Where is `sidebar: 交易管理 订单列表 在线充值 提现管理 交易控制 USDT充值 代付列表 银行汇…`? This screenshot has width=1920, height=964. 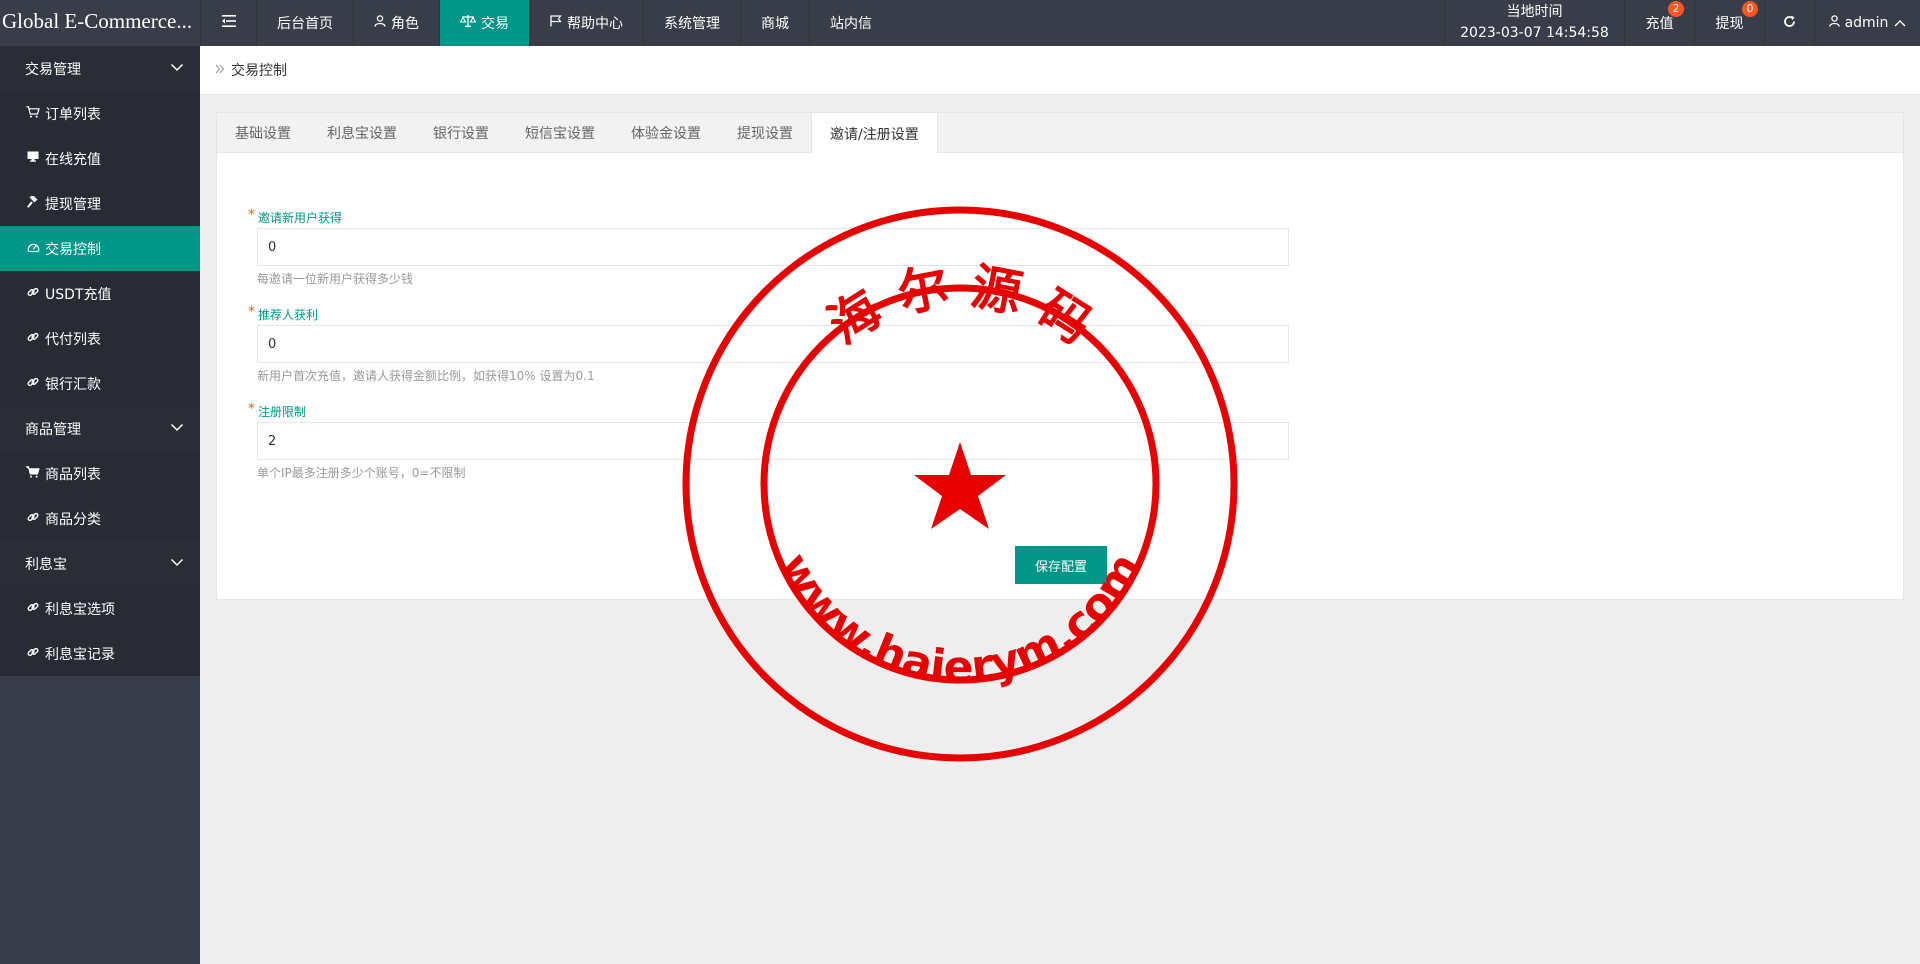
sidebar: 交易管理 订单列表 在线充值 提现管理 交易控制 USDT充值 代付列表 银行汇… is located at coordinates (100, 505).